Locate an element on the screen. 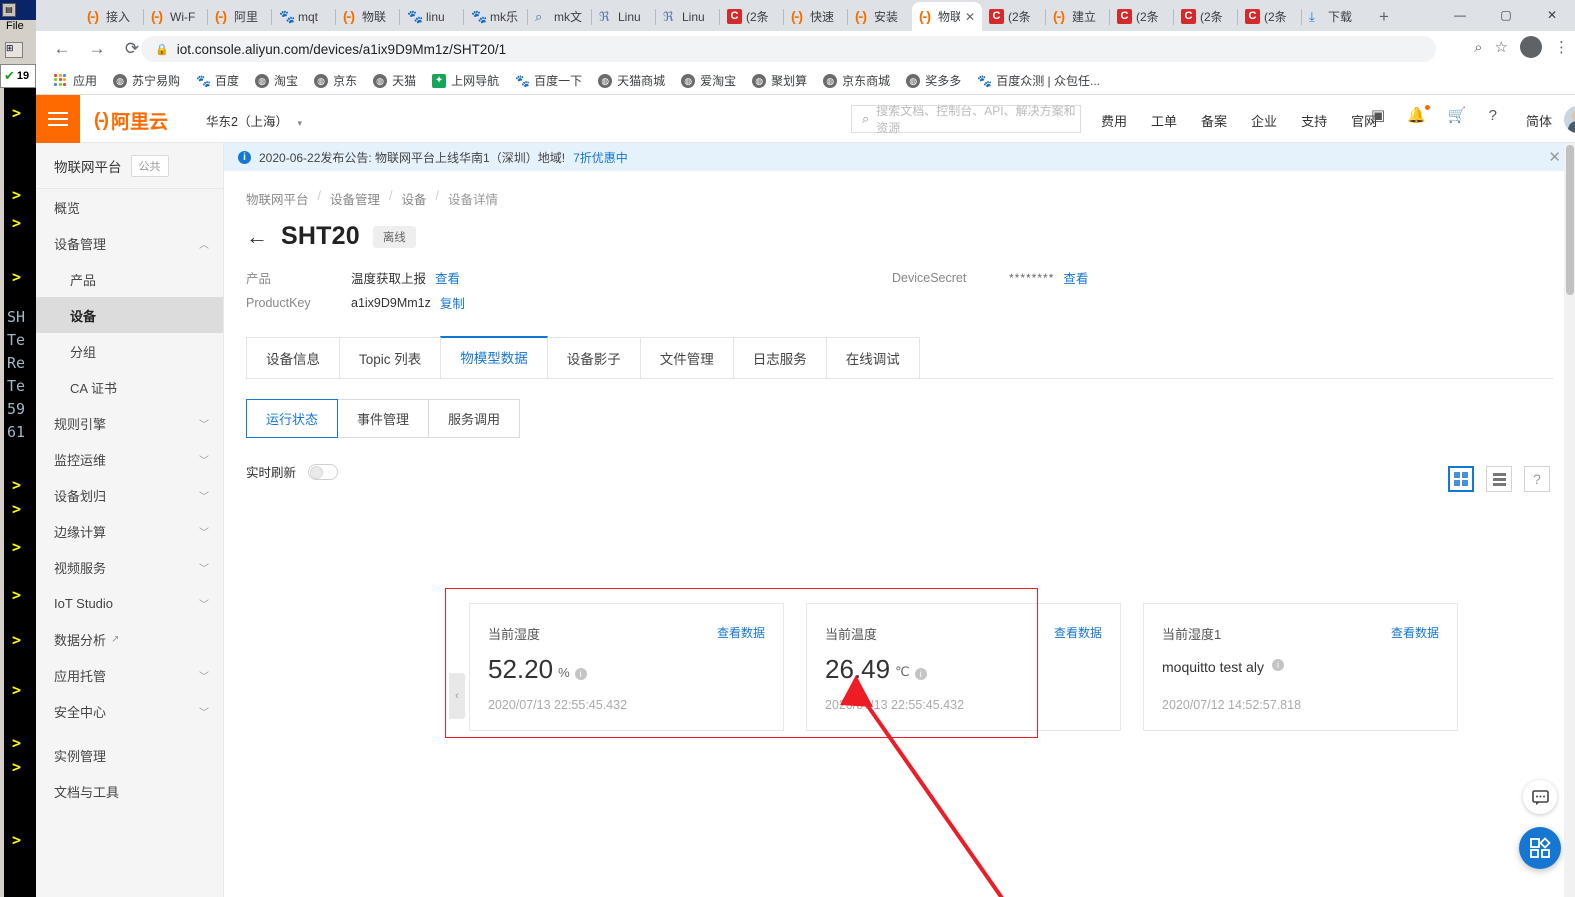 Image resolution: width=1575 pixels, height=897 pixels. bookmark-item: 🐾 百度一下 is located at coordinates (548, 80).